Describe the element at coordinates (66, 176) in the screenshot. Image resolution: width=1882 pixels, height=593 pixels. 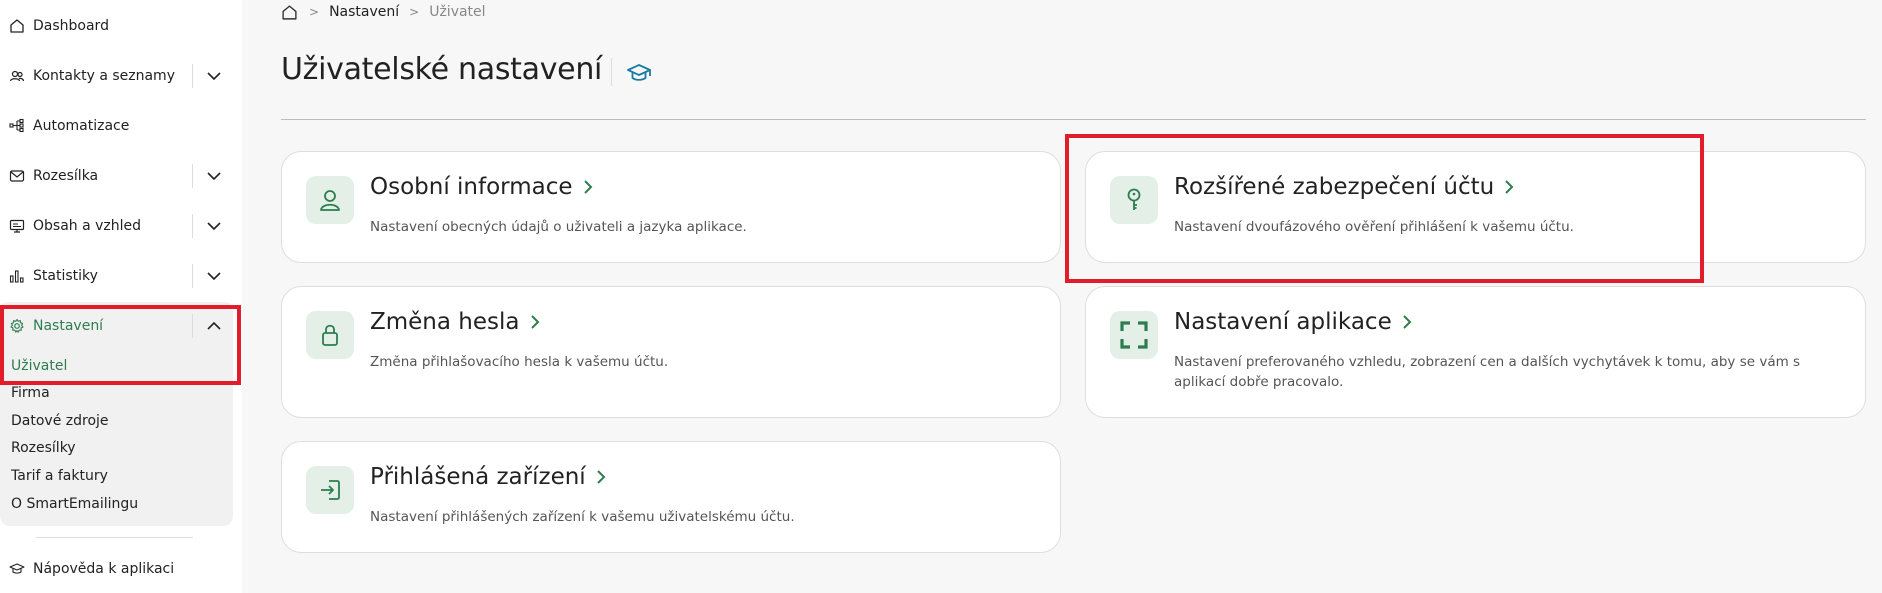
I see `sidebar-item-label: Rozesílka` at that location.